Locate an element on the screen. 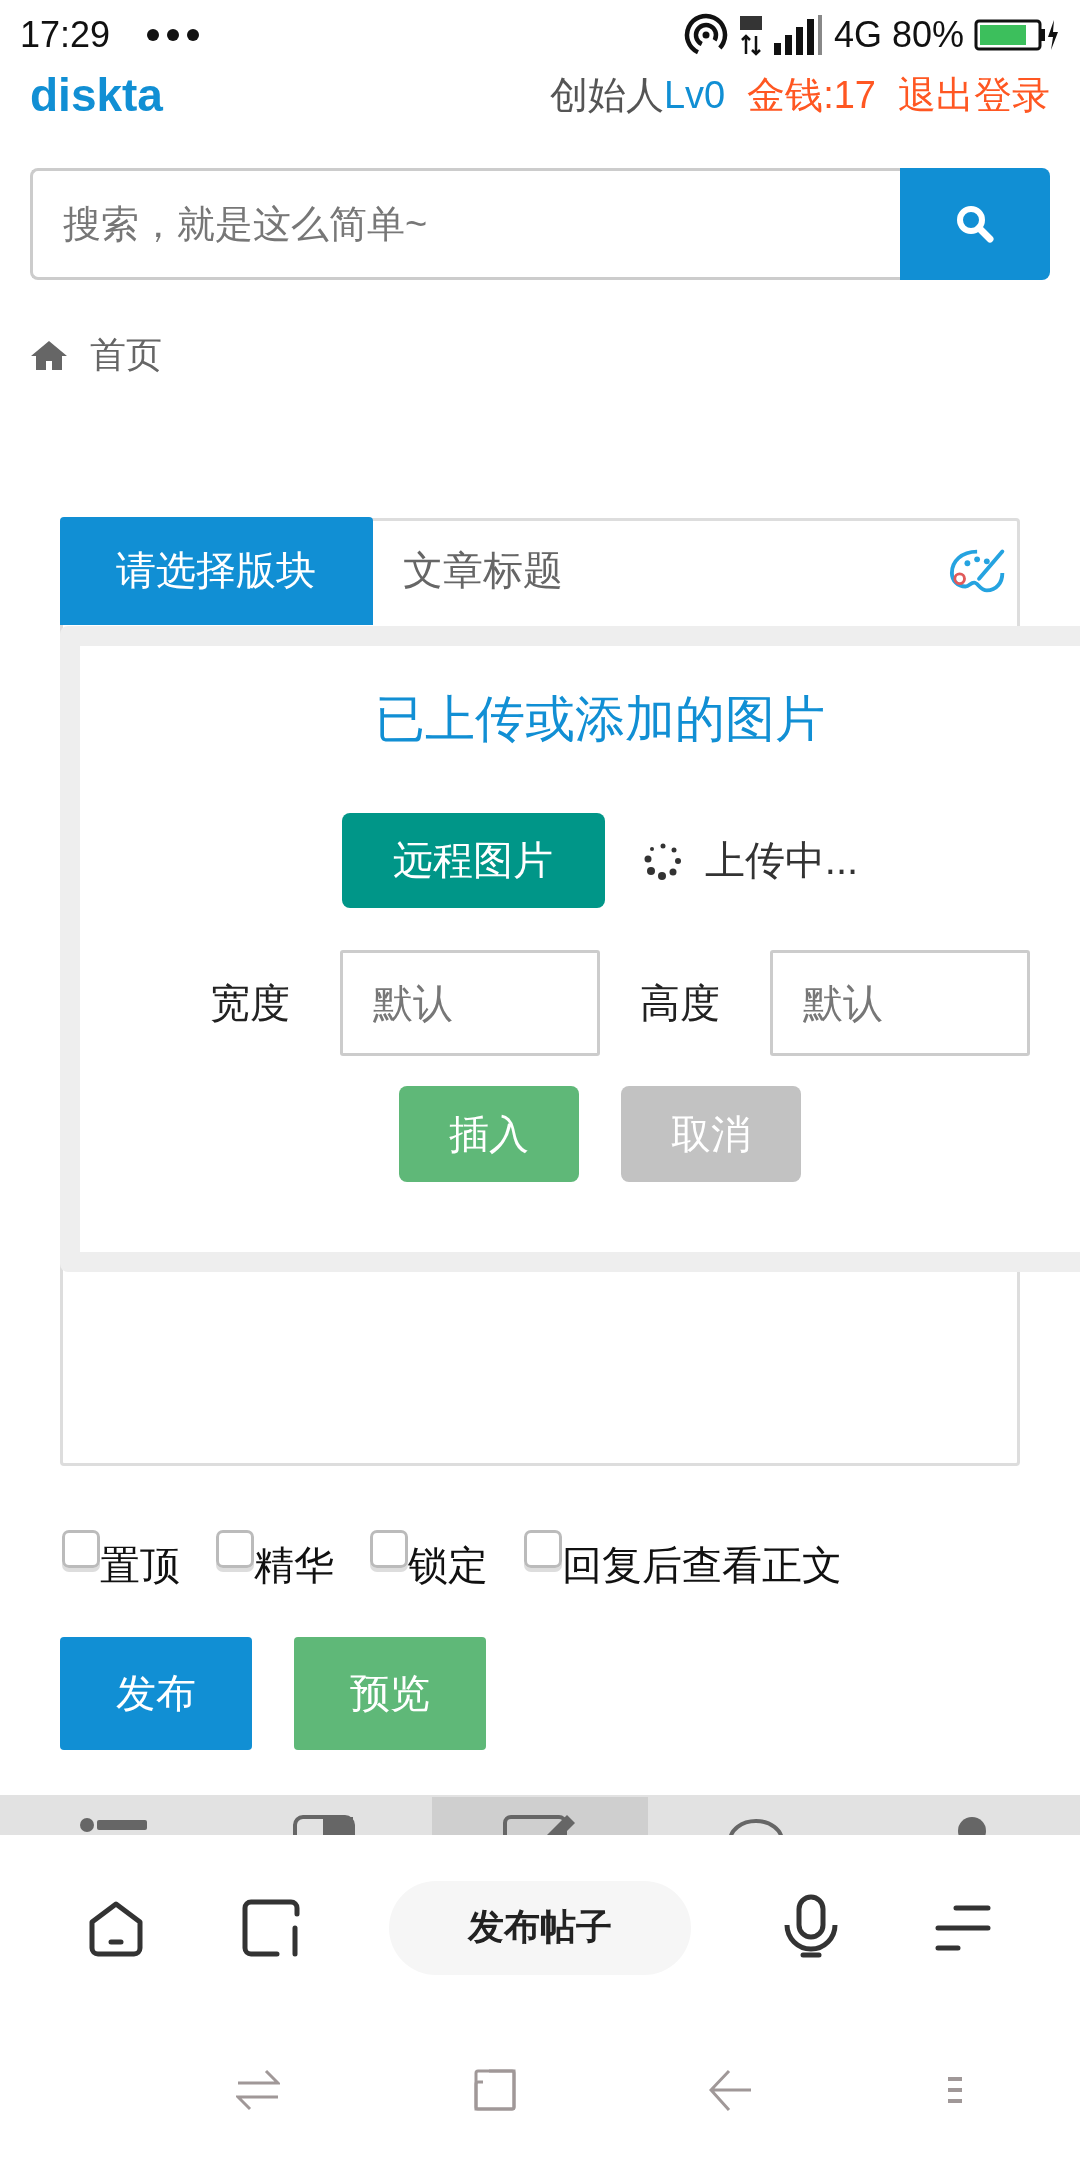 The width and height of the screenshot is (1080, 2160). user-rank: 创始人Lv0 is located at coordinates (637, 95).